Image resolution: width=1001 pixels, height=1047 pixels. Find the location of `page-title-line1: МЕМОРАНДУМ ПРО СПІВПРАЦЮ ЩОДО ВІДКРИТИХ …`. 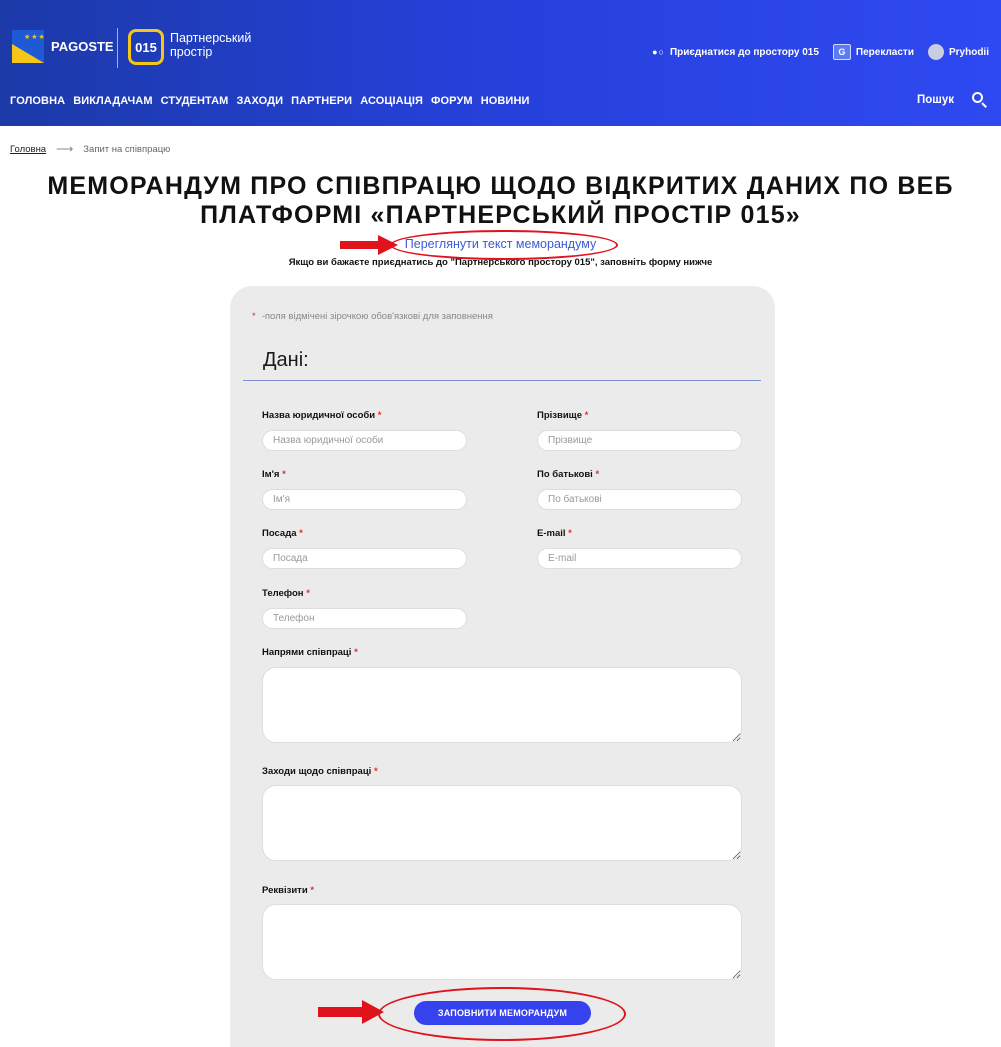

page-title-line1: МЕМОРАНДУМ ПРО СПІВПРАЦЮ ЩОДО ВІДКРИТИХ … is located at coordinates (500, 186).